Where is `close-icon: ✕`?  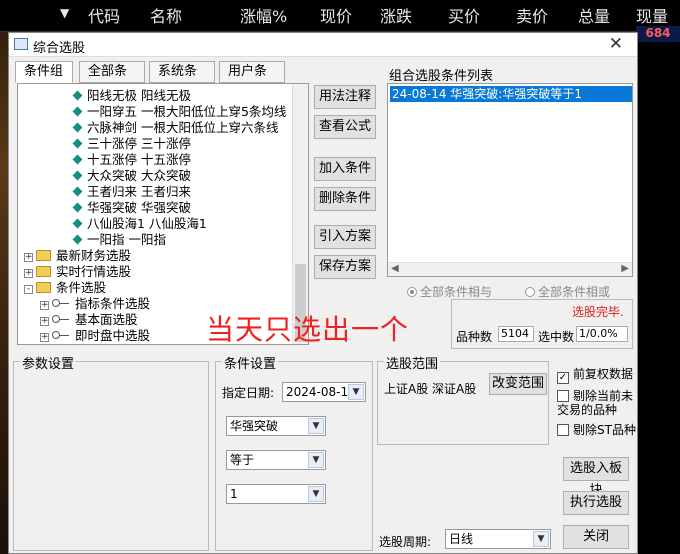 close-icon: ✕ is located at coordinates (616, 44).